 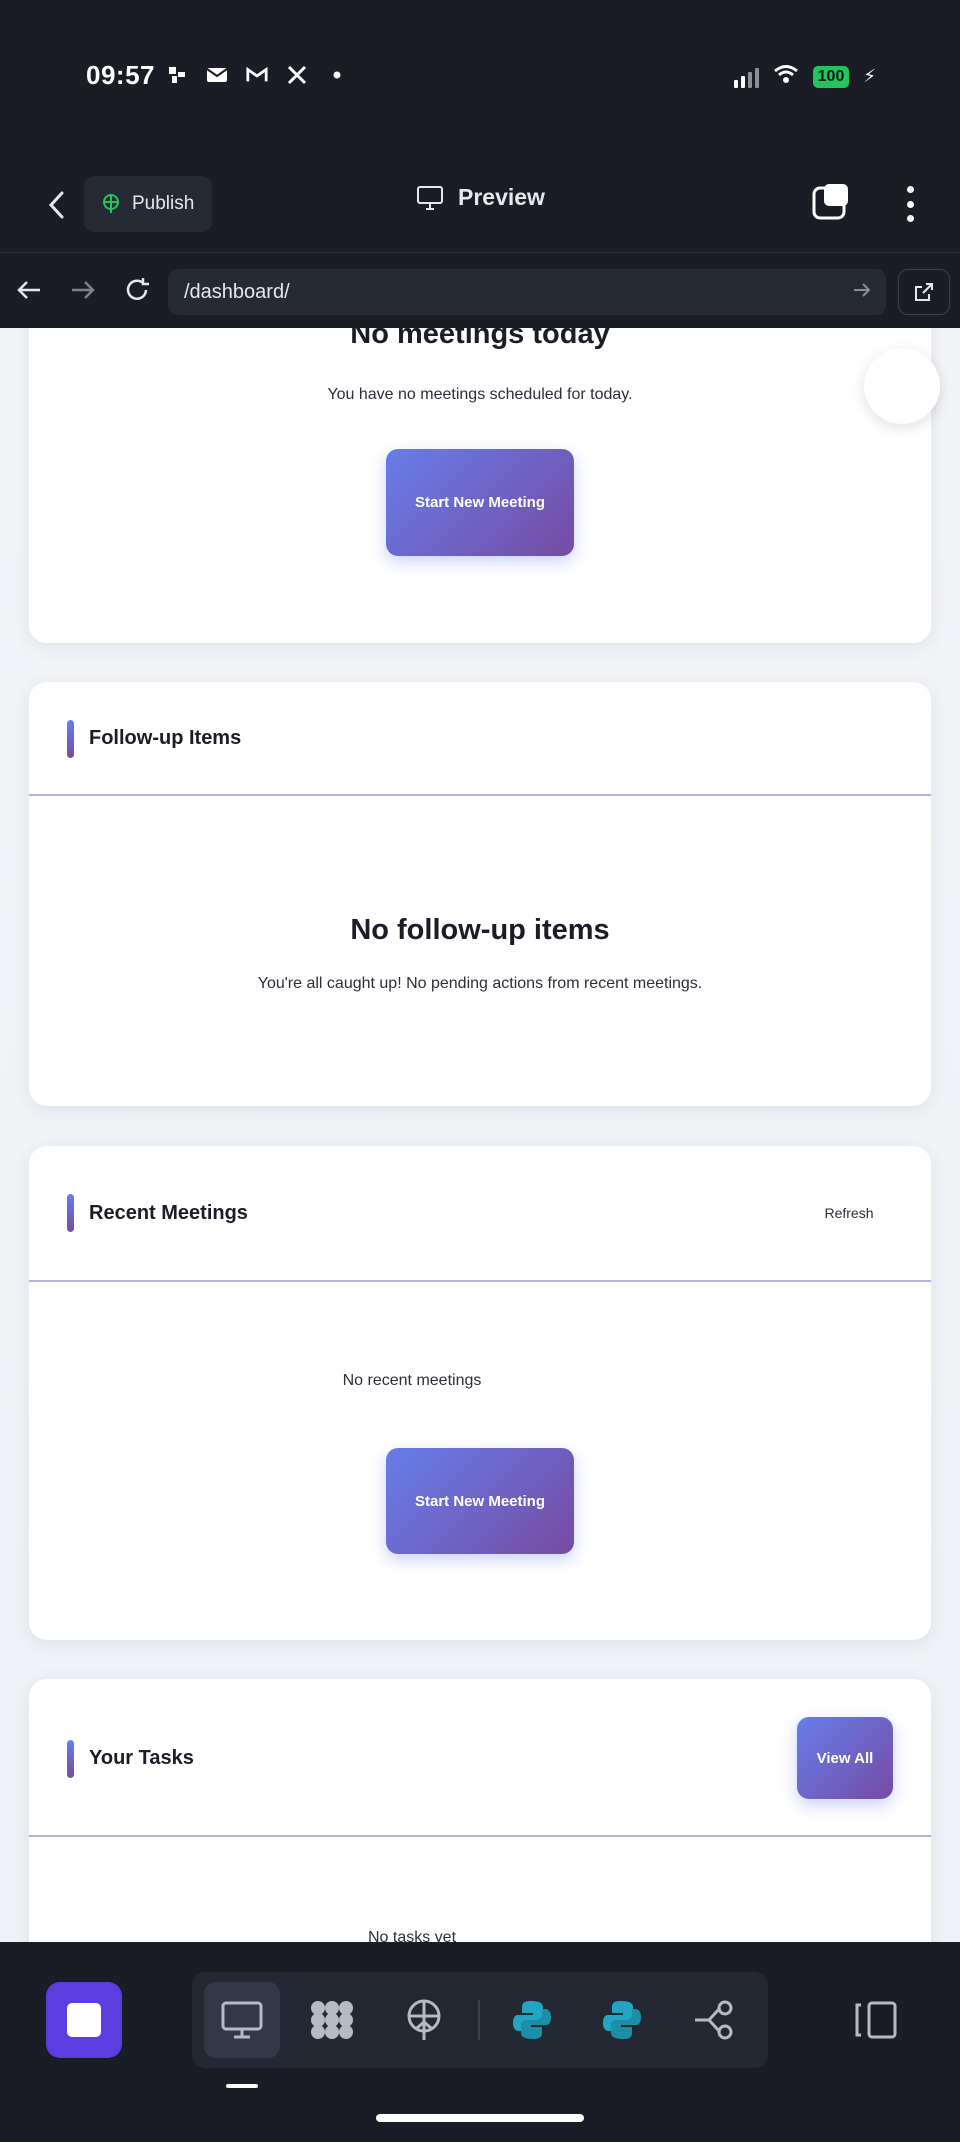 I want to click on stop-button, so click(x=84, y=2020).